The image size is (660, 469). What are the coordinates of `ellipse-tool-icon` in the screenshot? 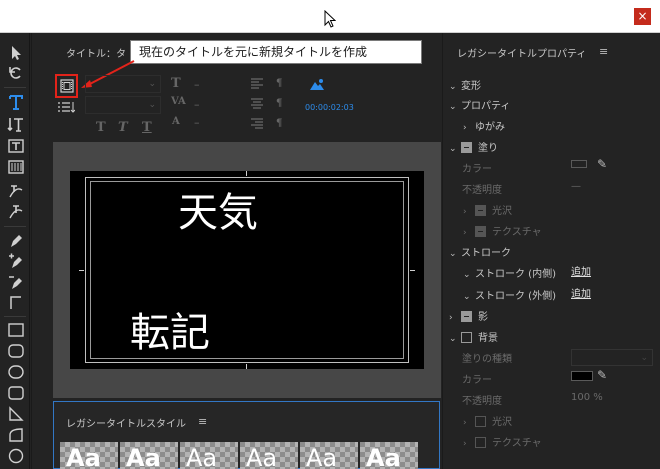 It's located at (16, 456).